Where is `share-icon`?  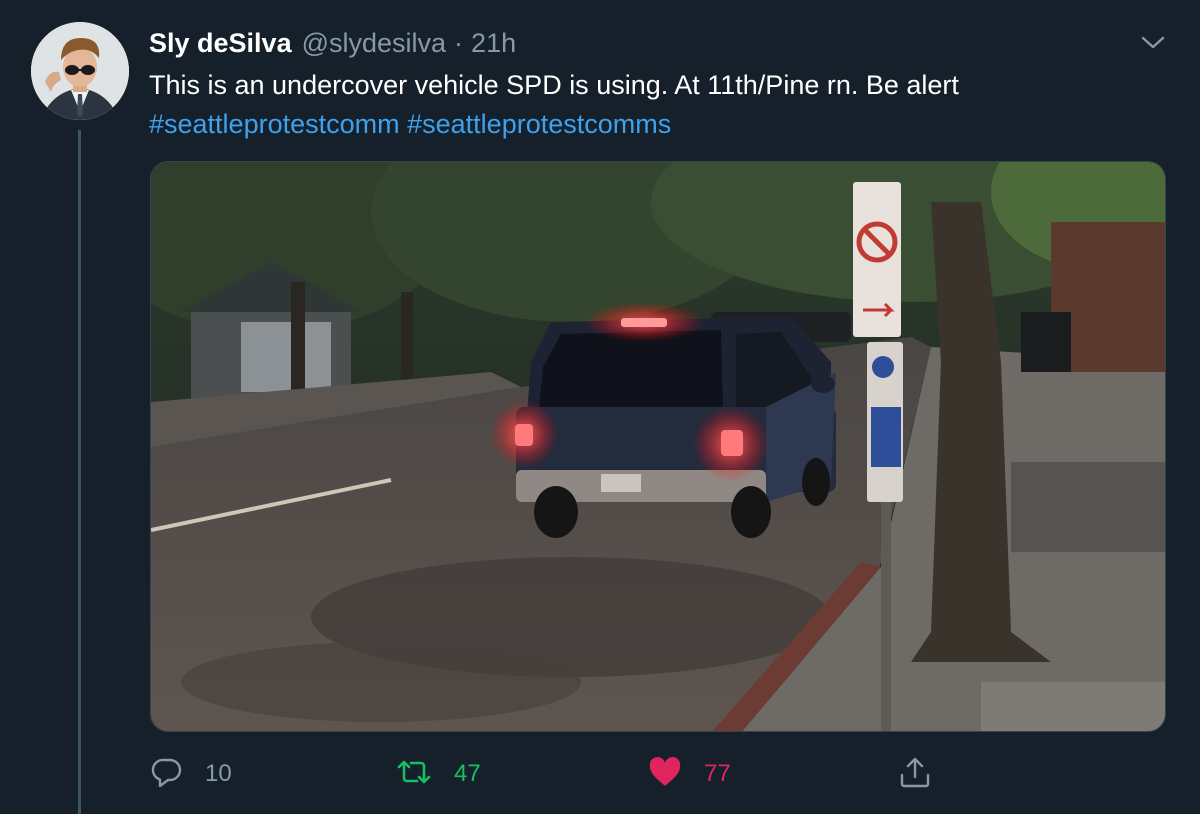
share-icon is located at coordinates (915, 774).